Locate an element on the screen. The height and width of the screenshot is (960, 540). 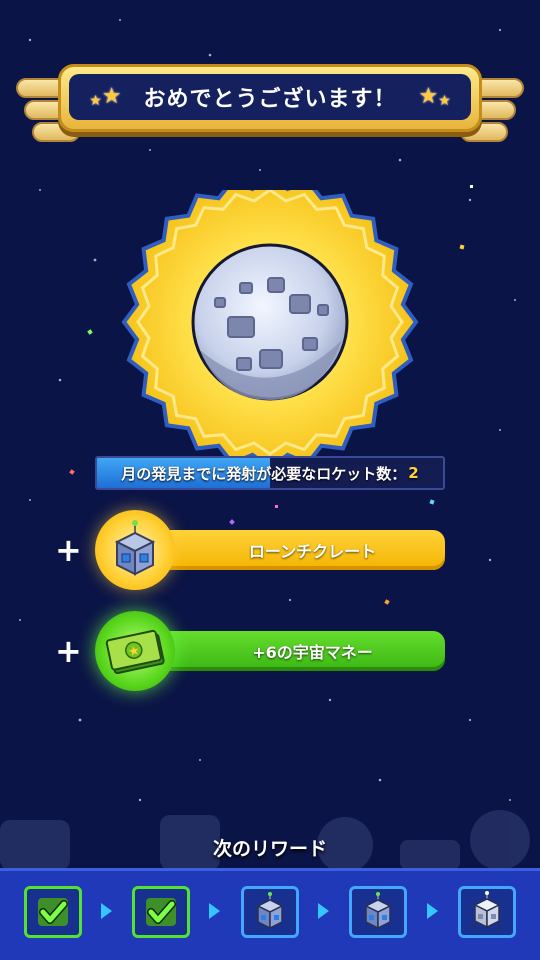
moon-progress-bar: 月の発見までに発射が必要なロケット数： 2 is located at coordinates (270, 473).